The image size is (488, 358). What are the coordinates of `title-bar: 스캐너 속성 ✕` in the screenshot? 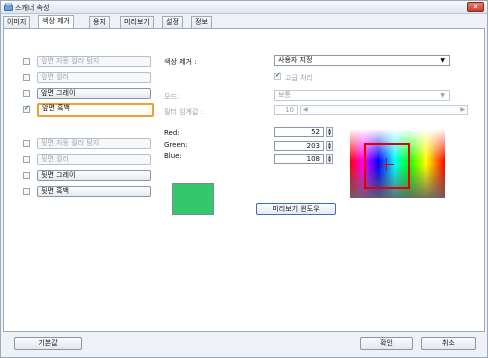 It's located at (244, 7).